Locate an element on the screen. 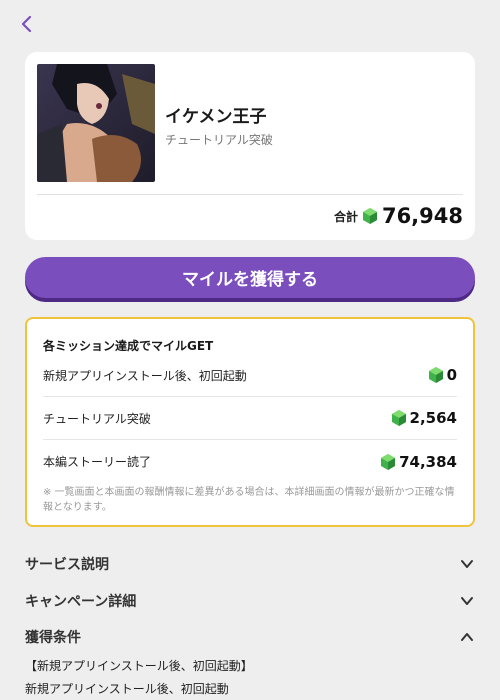 The height and width of the screenshot is (700, 500). mission-value: 2,564 is located at coordinates (433, 418).